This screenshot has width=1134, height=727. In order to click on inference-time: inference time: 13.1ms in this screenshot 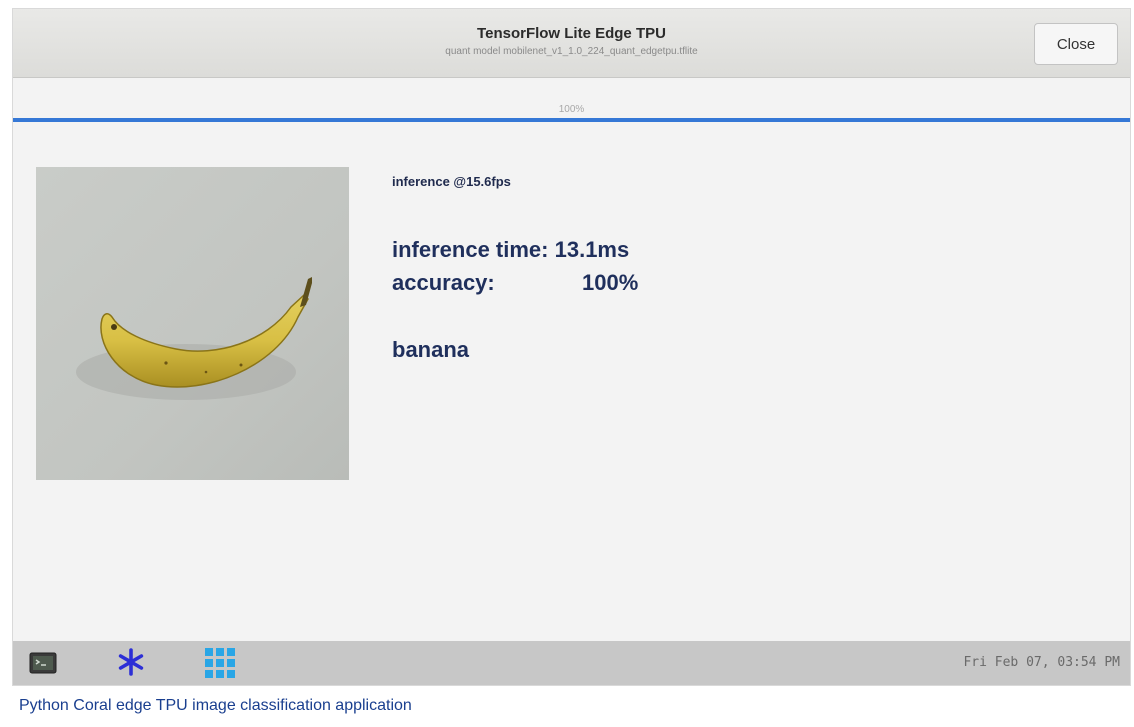, I will do `click(511, 249)`.